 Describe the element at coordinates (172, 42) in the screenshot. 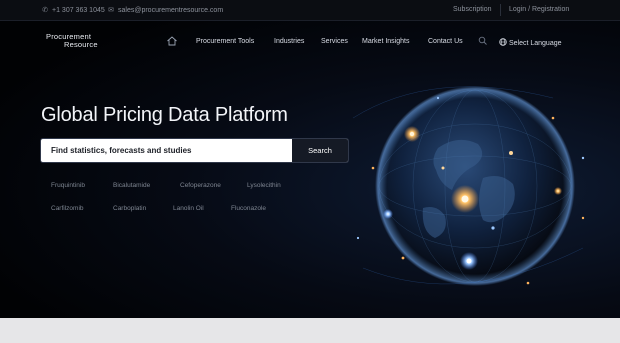

I see `home-icon` at that location.